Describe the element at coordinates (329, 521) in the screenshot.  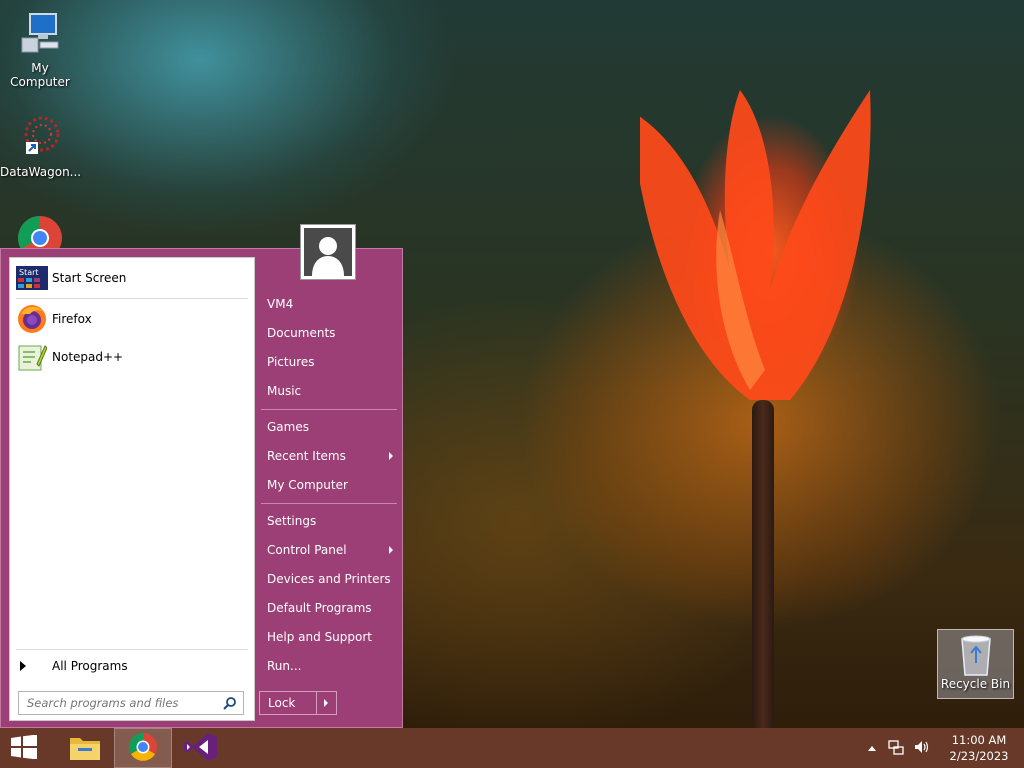
I see `start-item-settings: Settings` at that location.